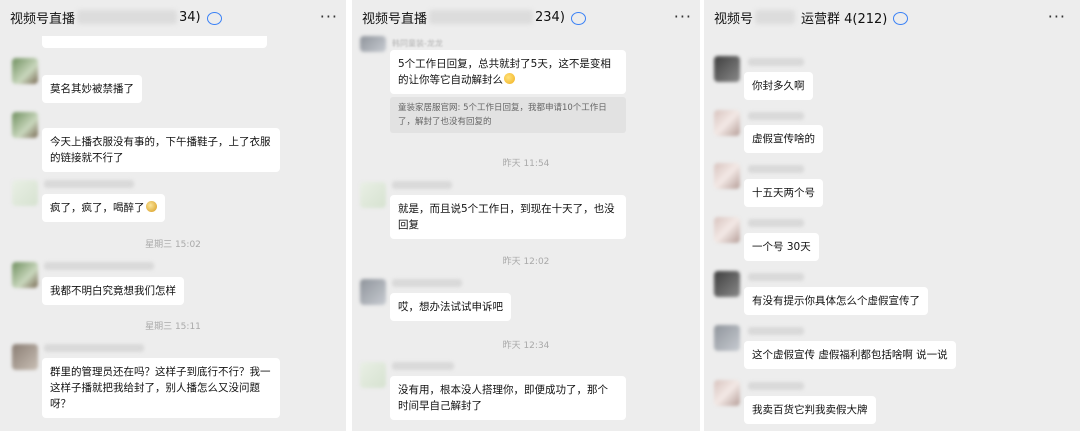 The height and width of the screenshot is (431, 1080). What do you see at coordinates (526, 164) in the screenshot?
I see `timestamp: 昨天 11:54` at bounding box center [526, 164].